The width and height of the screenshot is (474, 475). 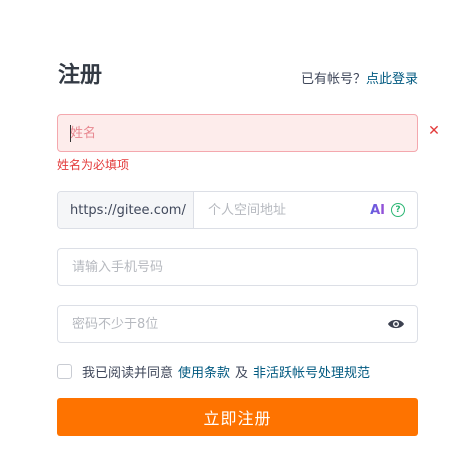 What do you see at coordinates (392, 79) in the screenshot?
I see `login-link: 点此登录` at bounding box center [392, 79].